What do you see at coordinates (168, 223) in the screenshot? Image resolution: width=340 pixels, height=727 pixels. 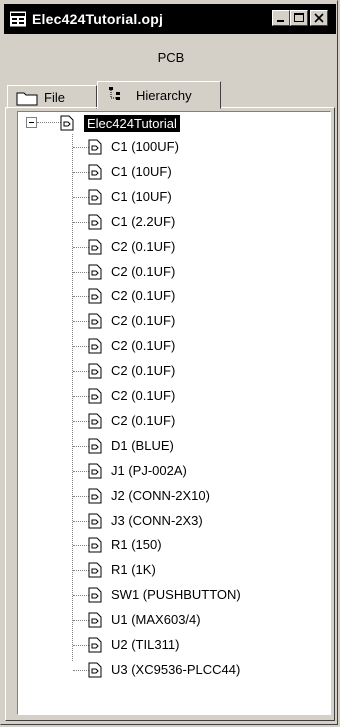 I see `tree-item: C1 (2.2UF)` at bounding box center [168, 223].